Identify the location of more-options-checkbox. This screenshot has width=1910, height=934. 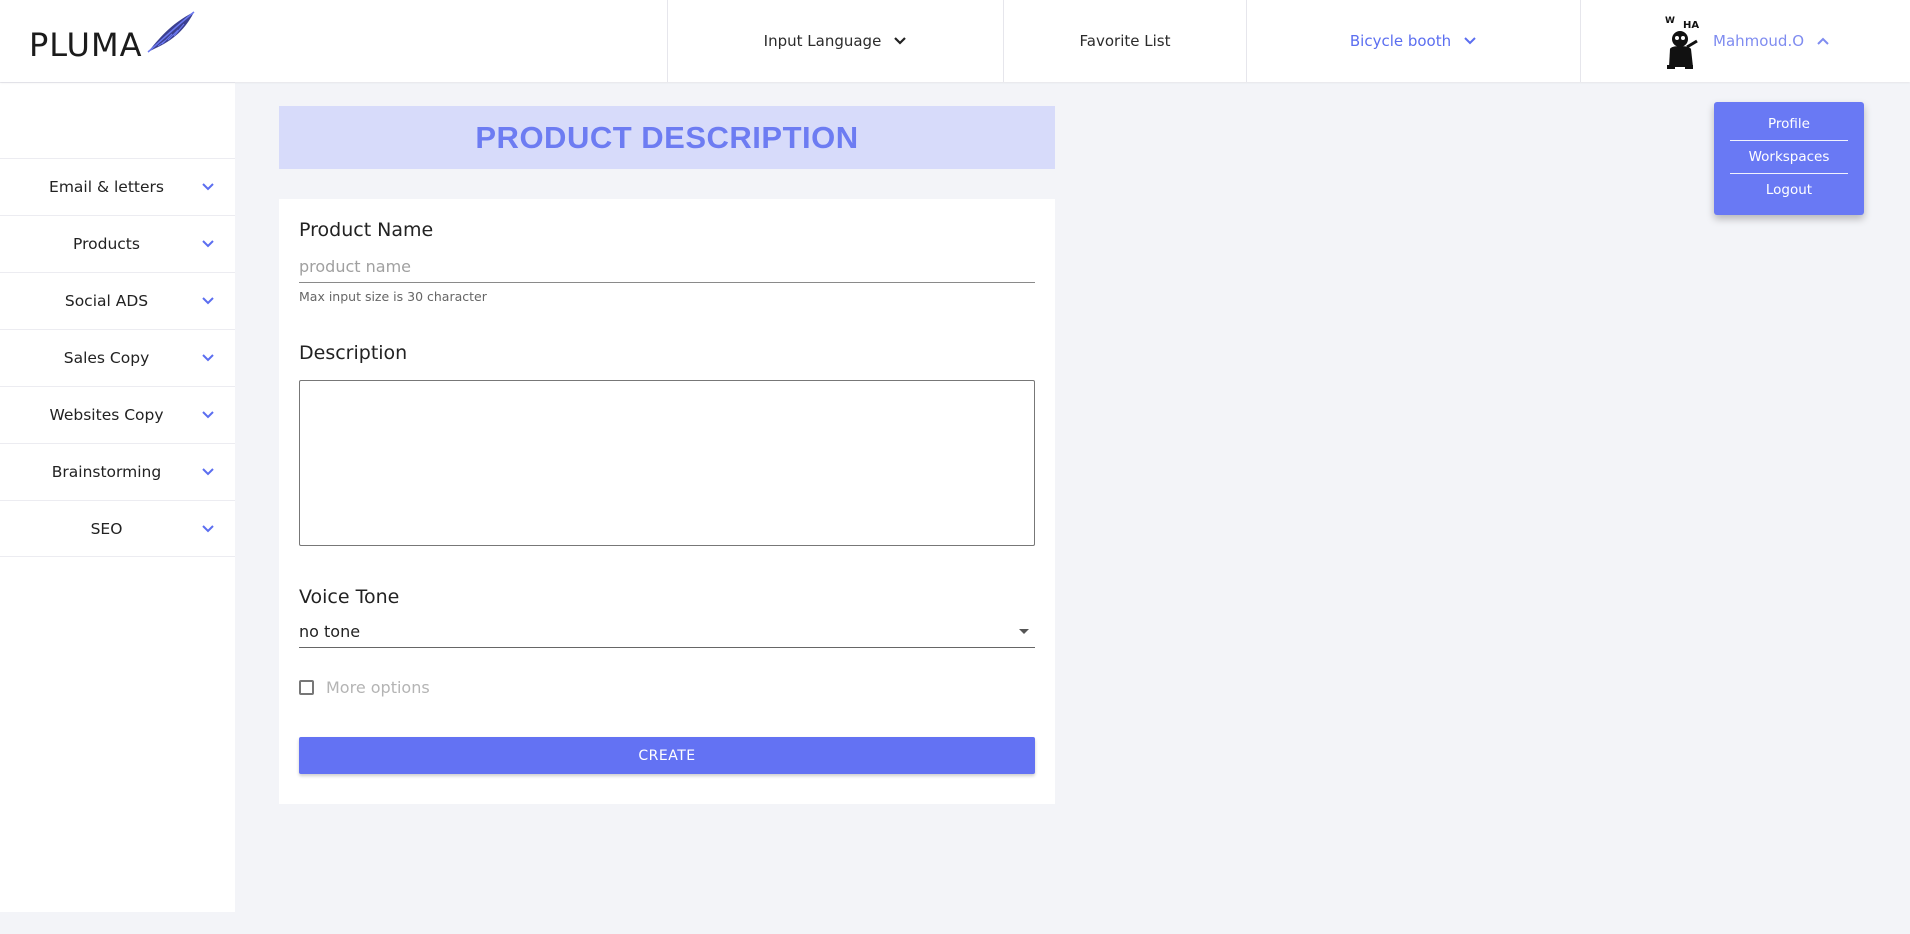
(306, 687).